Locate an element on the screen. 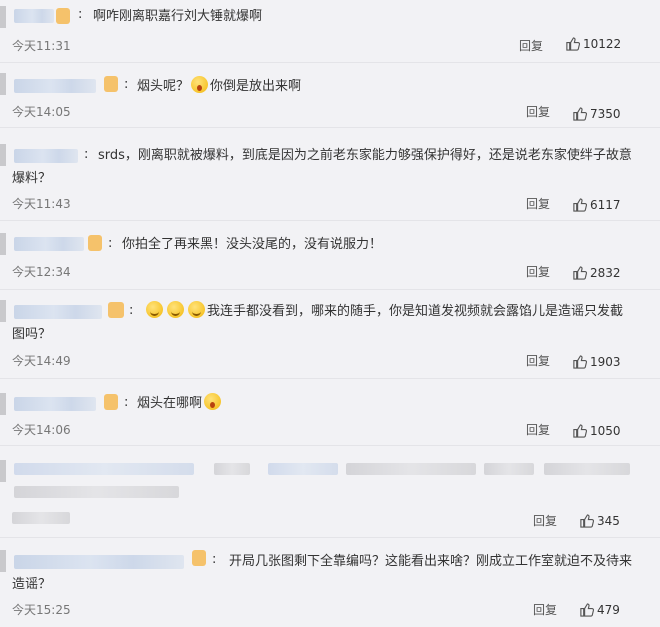  like-button: 2832 is located at coordinates (596, 272).